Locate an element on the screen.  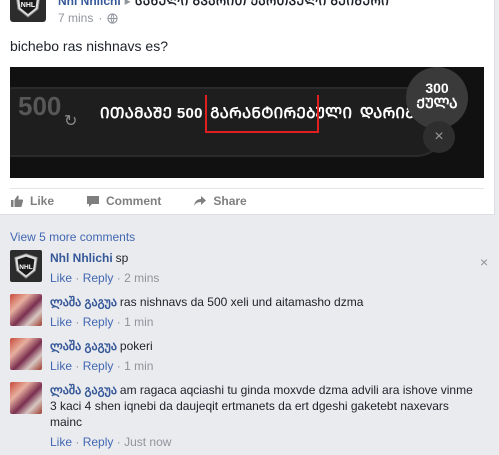
comment-body: Nhl Nhlichi sp Like · Reply · 2 mins is located at coordinates (265, 268).